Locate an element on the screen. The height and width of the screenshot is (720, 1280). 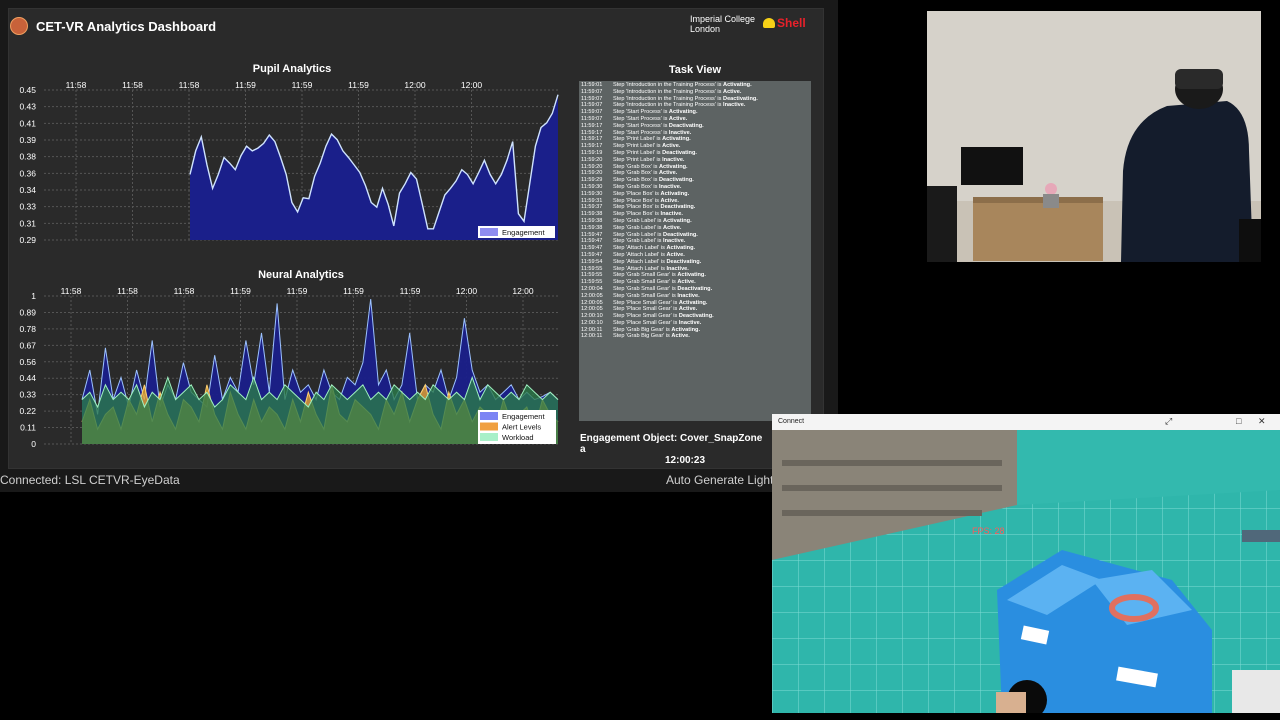
task-log-entry: 12:00:11 Step 'Grab Big Gear' is Active. is located at coordinates (695, 336).